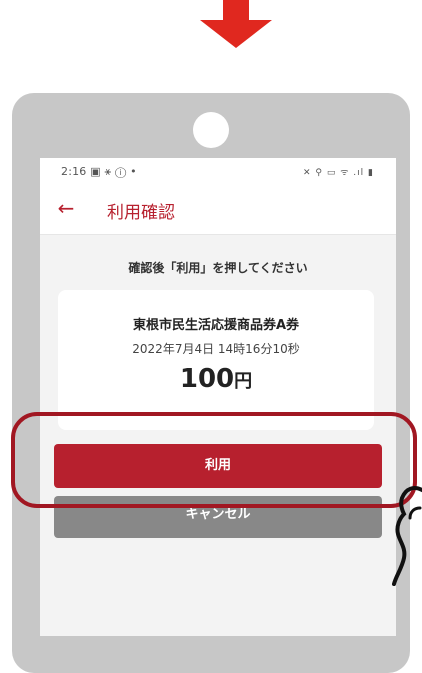  I want to click on back-button: ←, so click(66, 208).